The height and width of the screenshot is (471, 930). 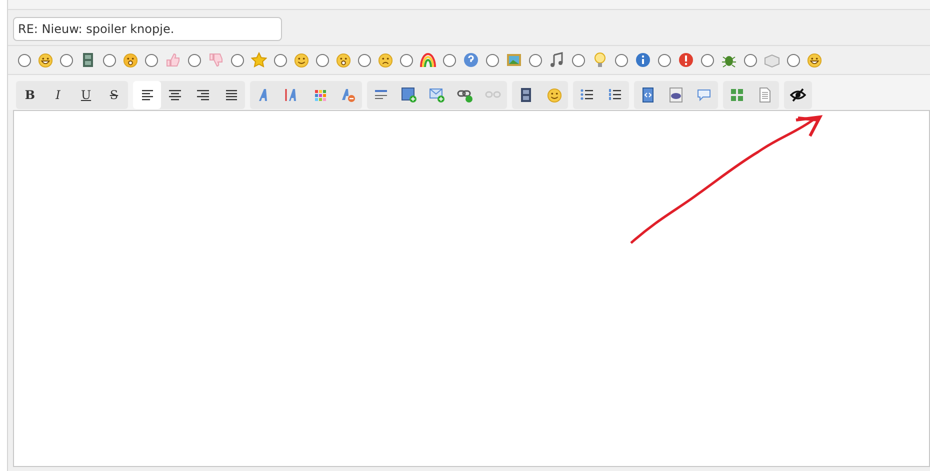 I want to click on music-note-icon, so click(x=557, y=60).